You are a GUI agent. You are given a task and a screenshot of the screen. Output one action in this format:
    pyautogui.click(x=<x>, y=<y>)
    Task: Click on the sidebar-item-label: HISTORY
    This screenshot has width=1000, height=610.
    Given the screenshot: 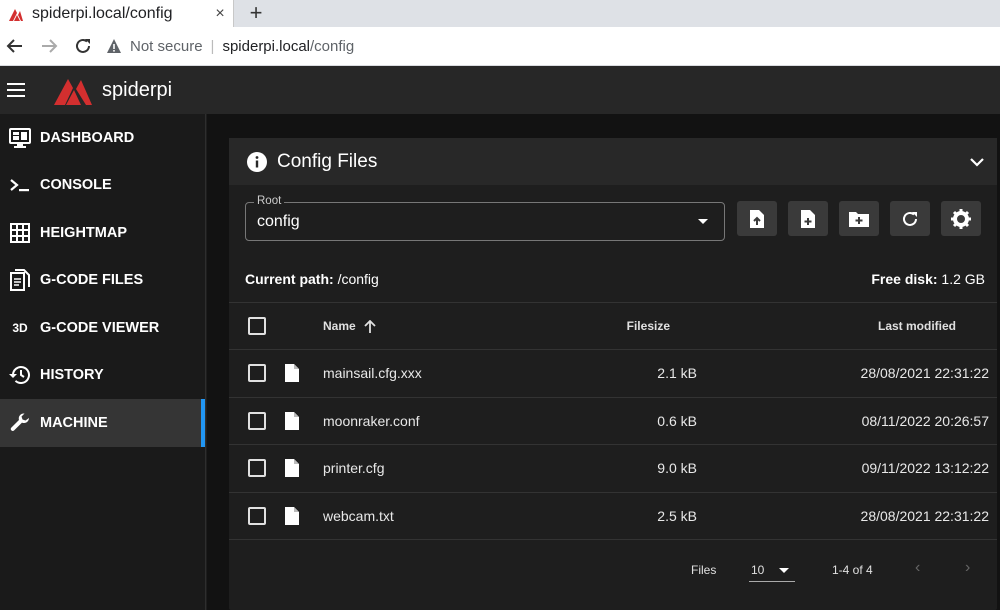 What is the action you would take?
    pyautogui.click(x=72, y=375)
    